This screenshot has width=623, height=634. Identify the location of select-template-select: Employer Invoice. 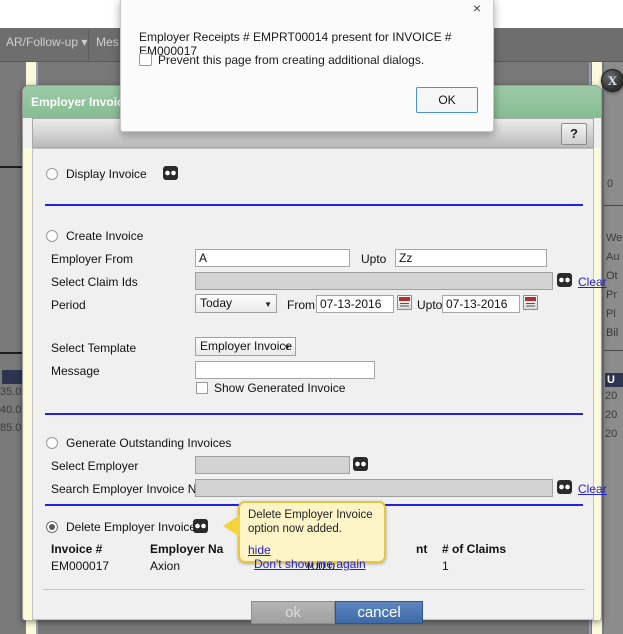
(245, 347).